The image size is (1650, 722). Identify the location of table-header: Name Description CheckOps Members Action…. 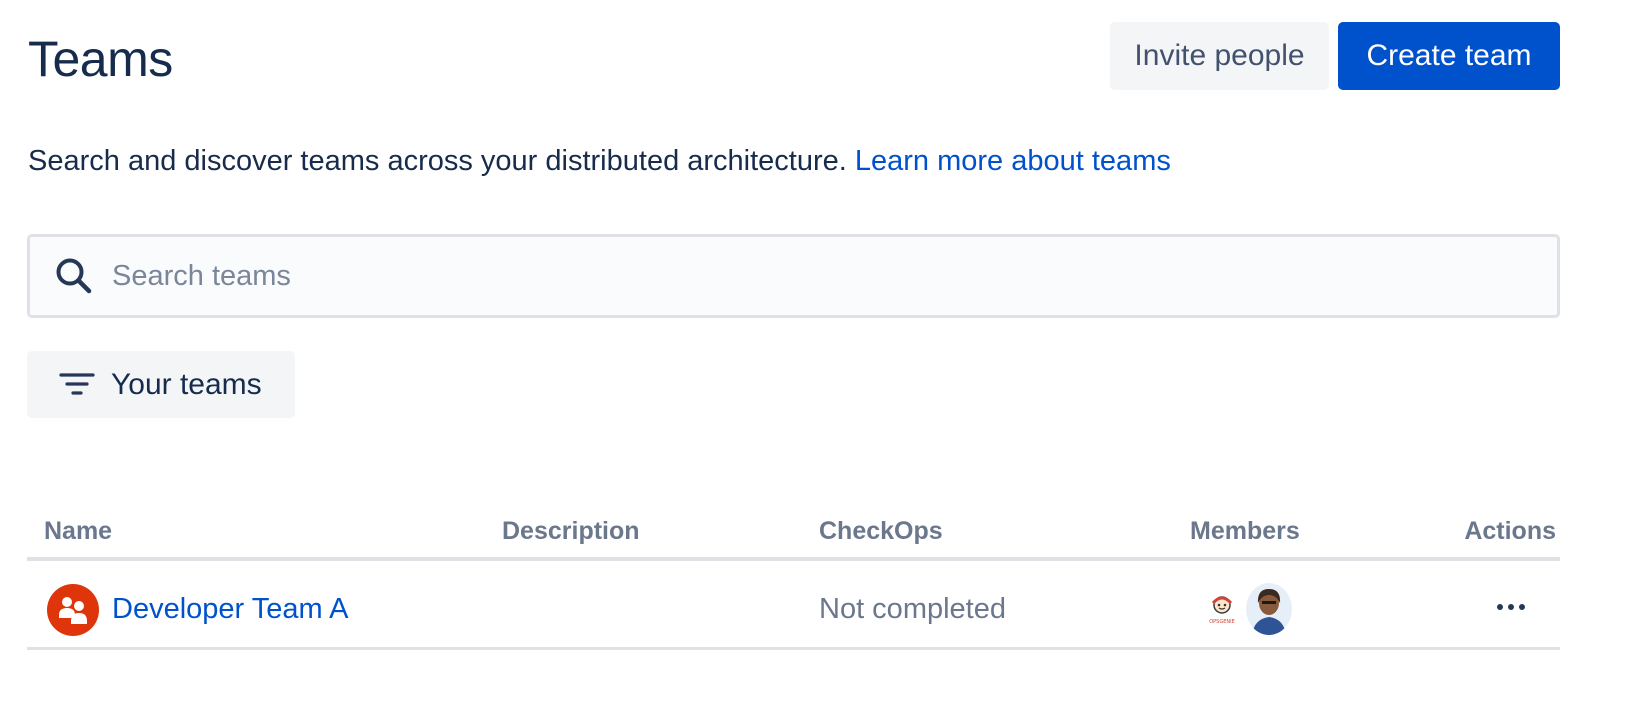
(793, 533).